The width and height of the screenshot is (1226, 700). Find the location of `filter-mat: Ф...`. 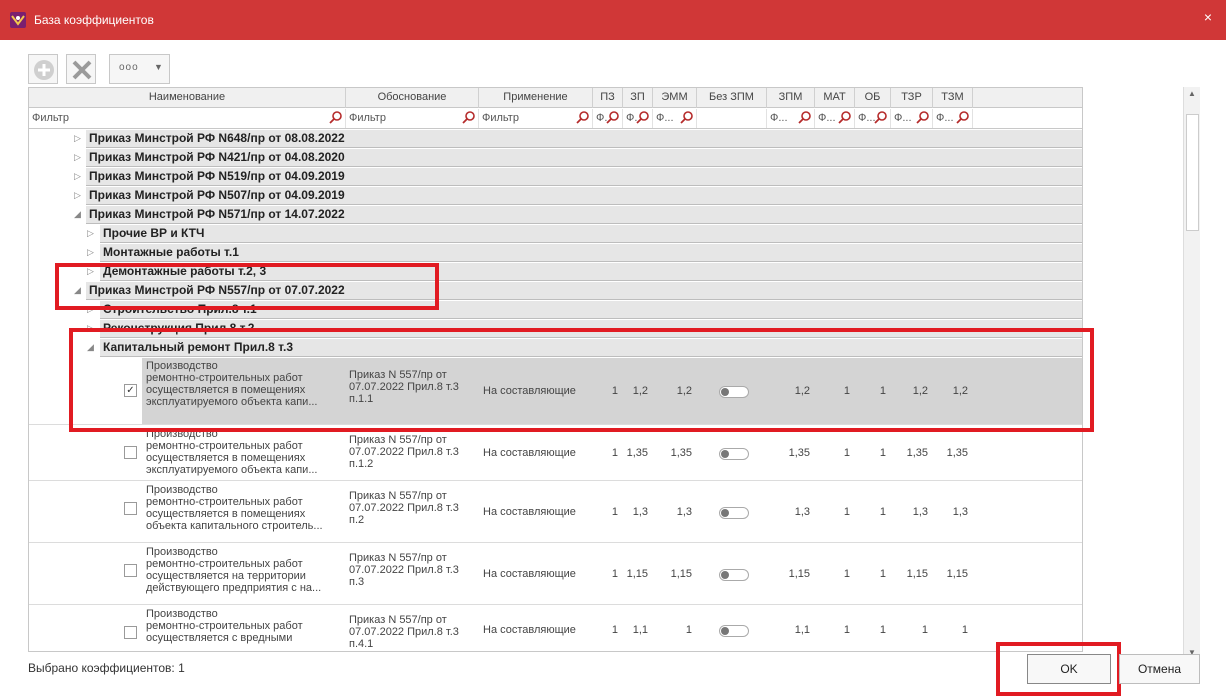

filter-mat: Ф... is located at coordinates (835, 118).